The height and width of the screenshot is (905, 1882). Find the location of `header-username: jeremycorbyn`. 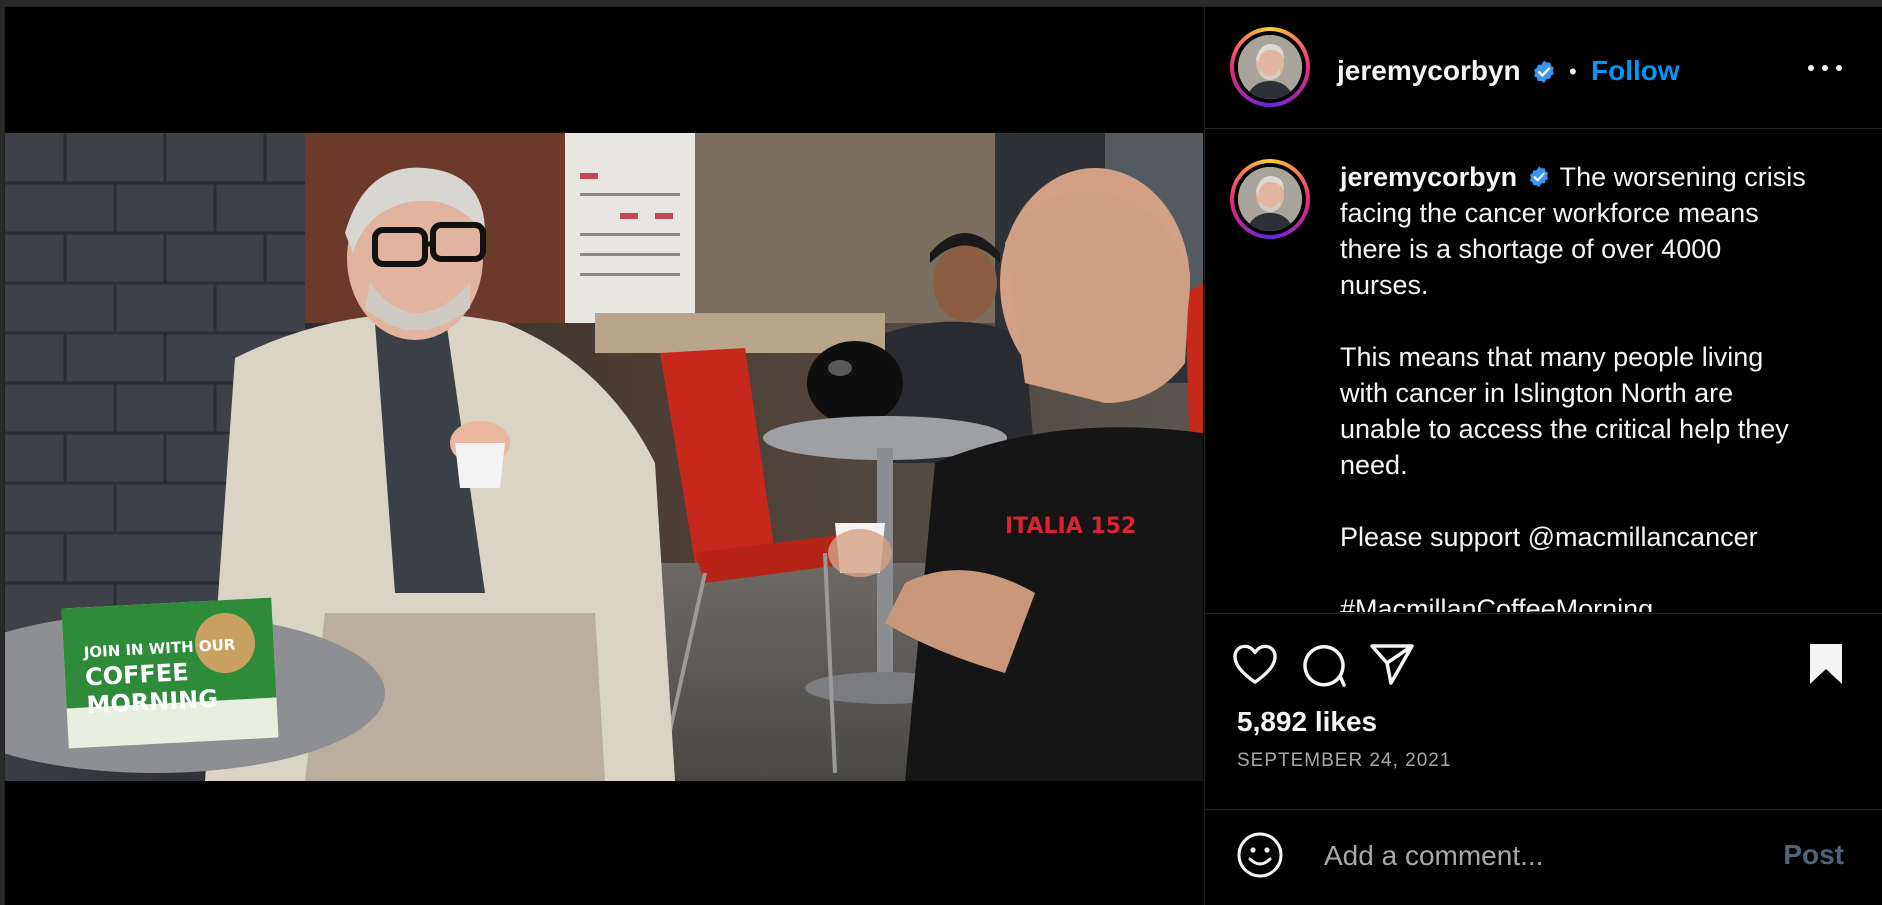

header-username: jeremycorbyn is located at coordinates (1429, 71).